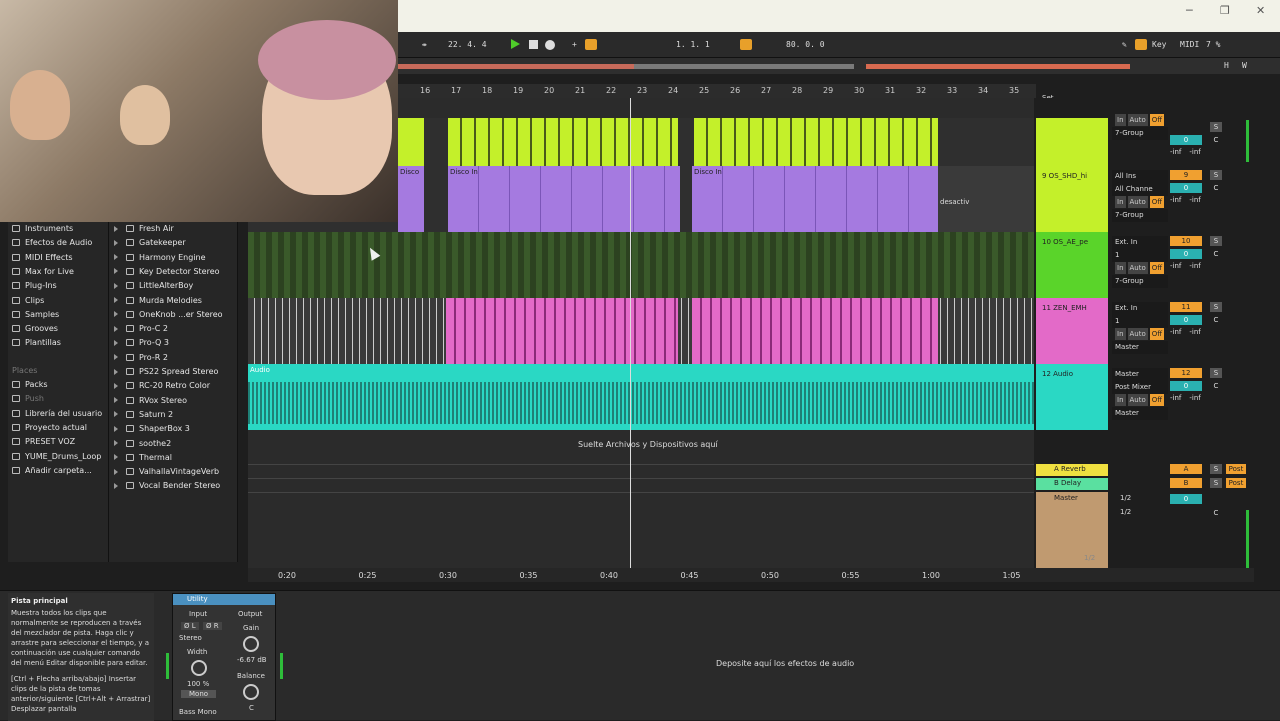 This screenshot has height=721, width=1280. I want to click on clip-pink-a, so click(562, 331).